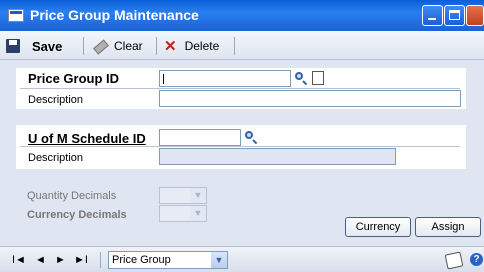 The height and width of the screenshot is (272, 484). I want to click on currency-decimals-label: Currency Decimals, so click(77, 215).